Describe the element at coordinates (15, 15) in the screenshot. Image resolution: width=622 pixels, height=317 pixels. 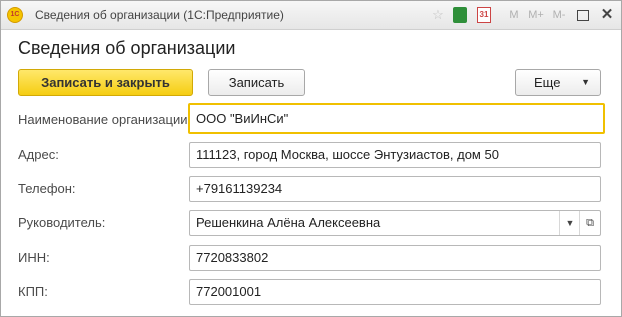
I see `1c-logo-icon: 1С` at that location.